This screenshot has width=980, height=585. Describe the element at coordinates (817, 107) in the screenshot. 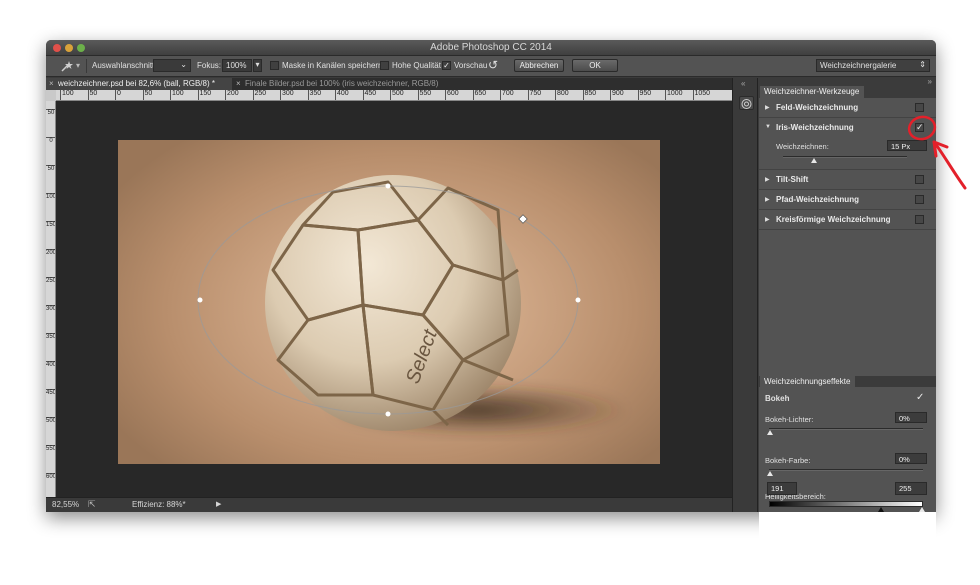

I see `blur-item-label: Feld-Weichzeichnung` at that location.